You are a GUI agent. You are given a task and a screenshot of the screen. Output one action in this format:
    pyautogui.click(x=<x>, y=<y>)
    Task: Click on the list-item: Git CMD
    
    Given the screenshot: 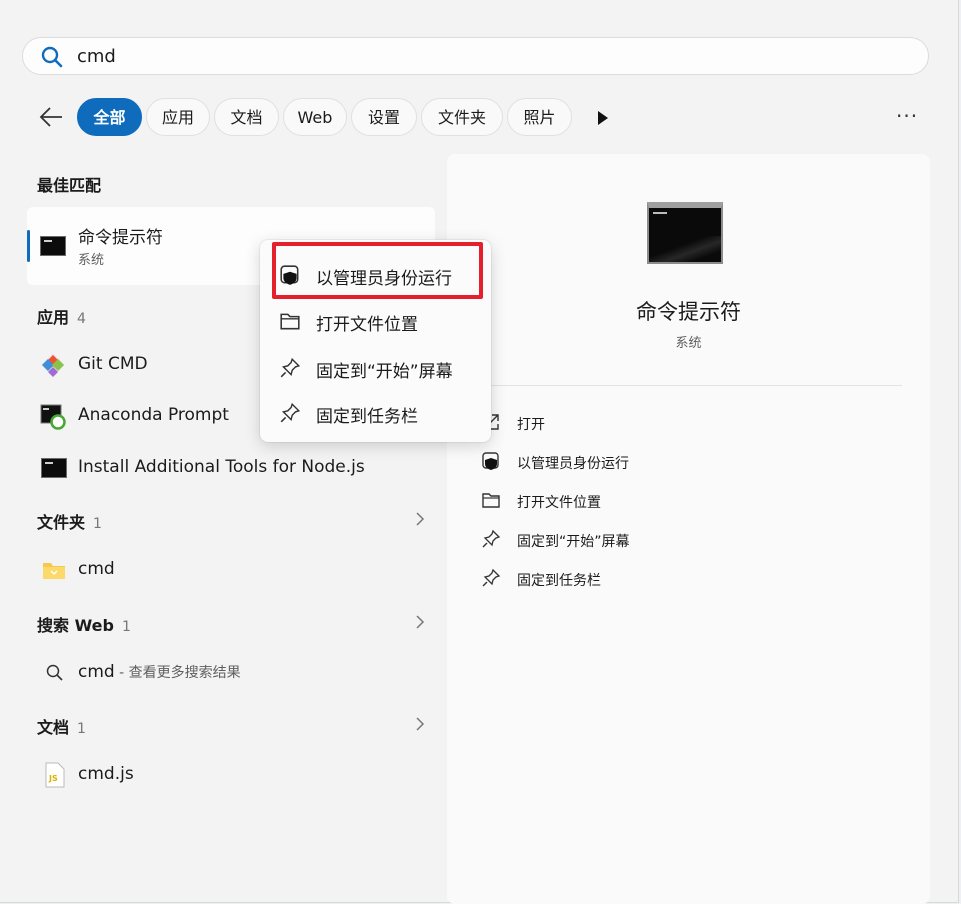 What is the action you would take?
    pyautogui.click(x=113, y=364)
    